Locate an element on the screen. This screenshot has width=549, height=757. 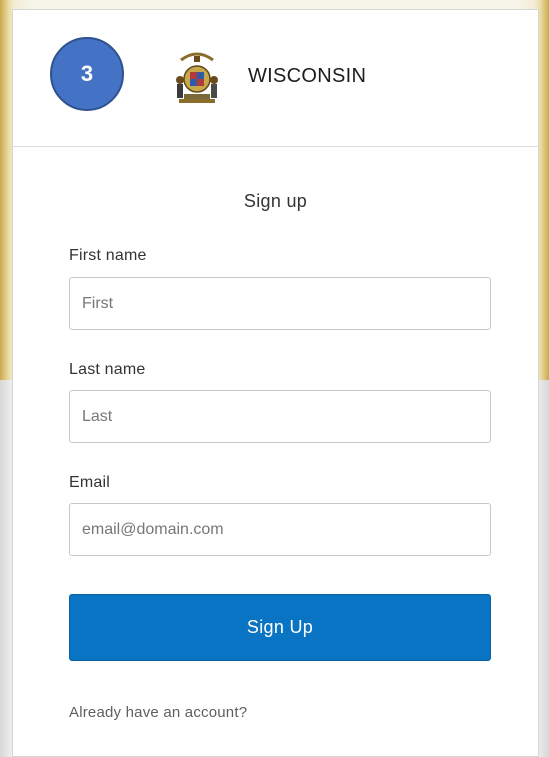
first-name-label: First name is located at coordinates (108, 255).